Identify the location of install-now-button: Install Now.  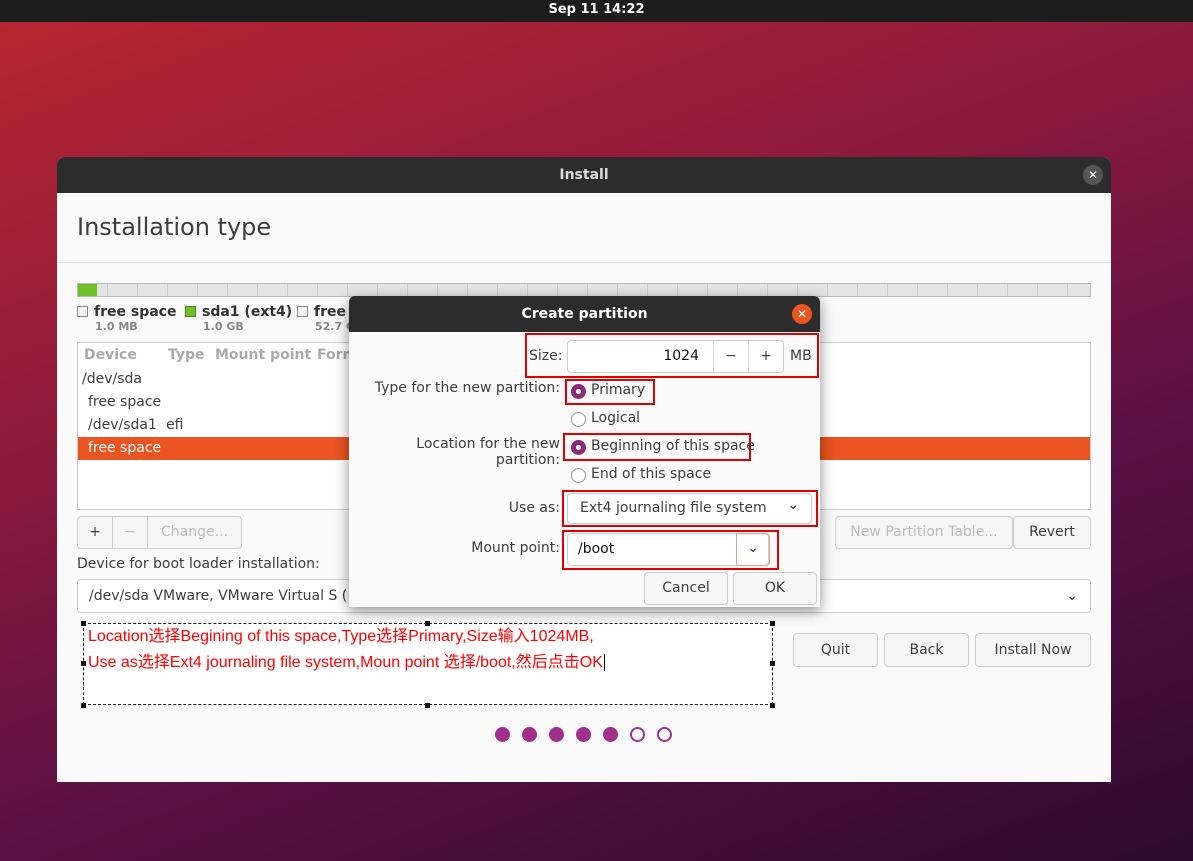
(1033, 650).